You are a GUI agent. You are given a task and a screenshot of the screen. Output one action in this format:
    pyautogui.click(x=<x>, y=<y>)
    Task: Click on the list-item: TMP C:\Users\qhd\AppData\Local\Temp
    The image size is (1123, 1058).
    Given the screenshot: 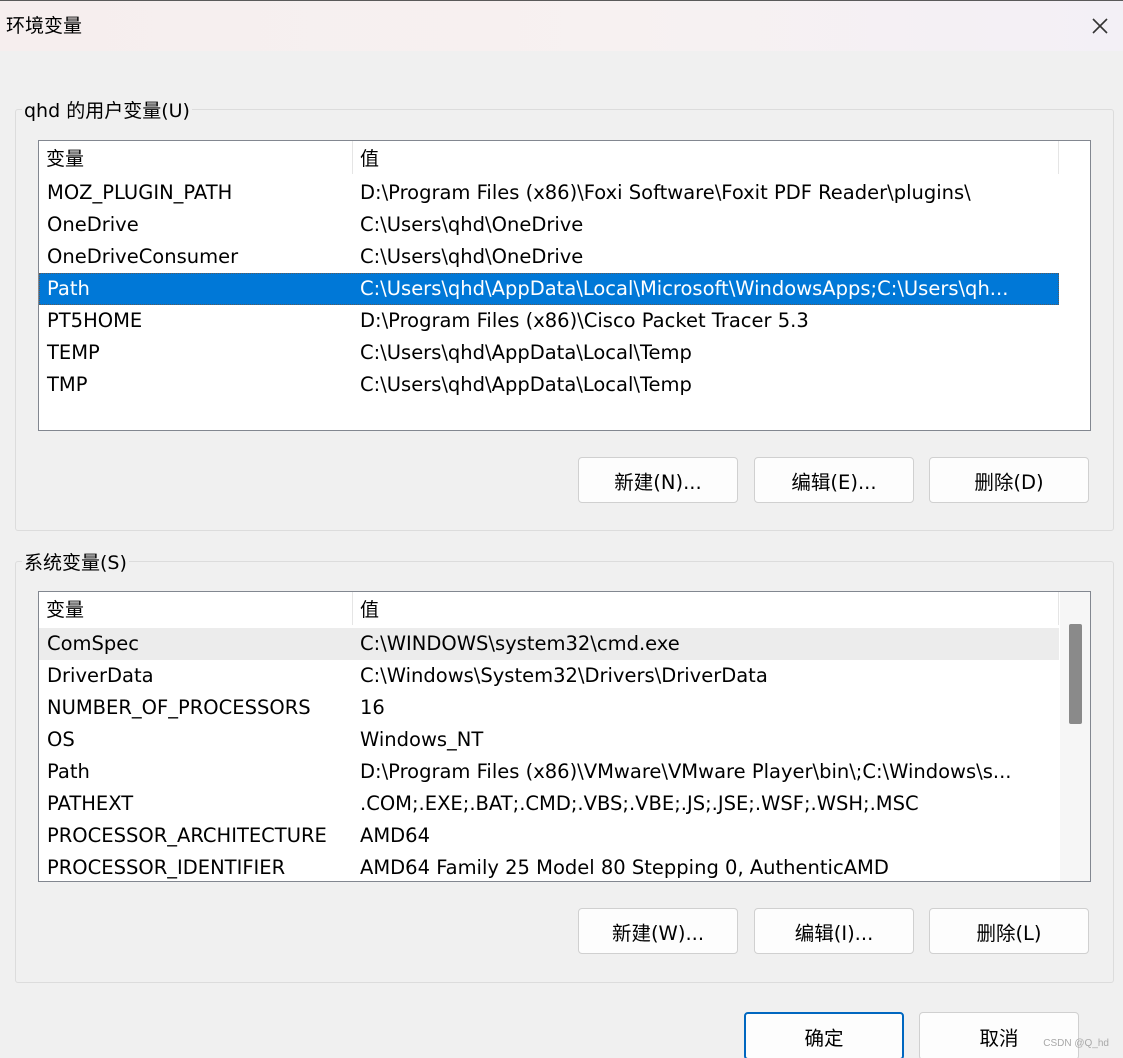 What is the action you would take?
    pyautogui.click(x=549, y=385)
    